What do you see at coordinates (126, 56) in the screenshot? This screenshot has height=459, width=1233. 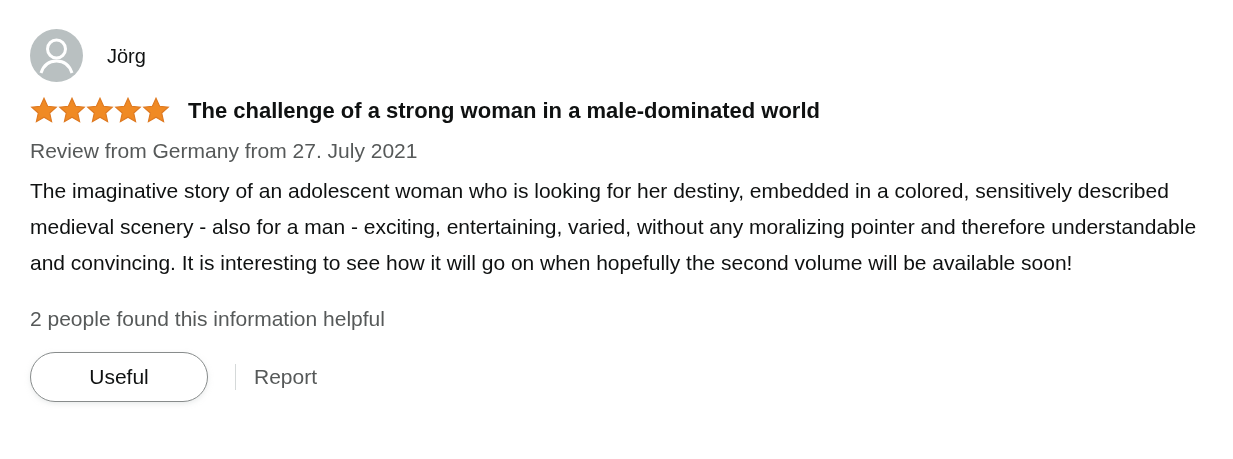 I see `reviewer-name: Jörg` at bounding box center [126, 56].